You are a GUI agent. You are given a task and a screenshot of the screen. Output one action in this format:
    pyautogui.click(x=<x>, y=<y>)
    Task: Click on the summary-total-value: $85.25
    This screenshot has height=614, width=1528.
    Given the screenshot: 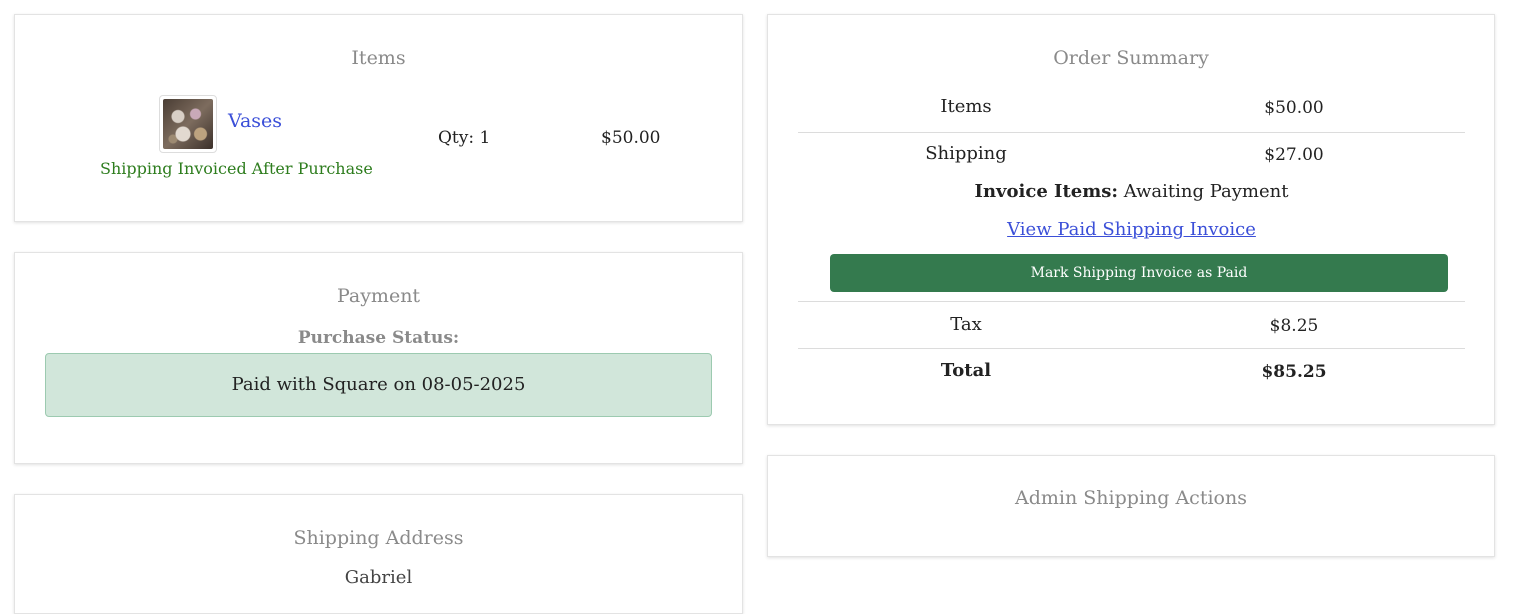 What is the action you would take?
    pyautogui.click(x=1294, y=372)
    